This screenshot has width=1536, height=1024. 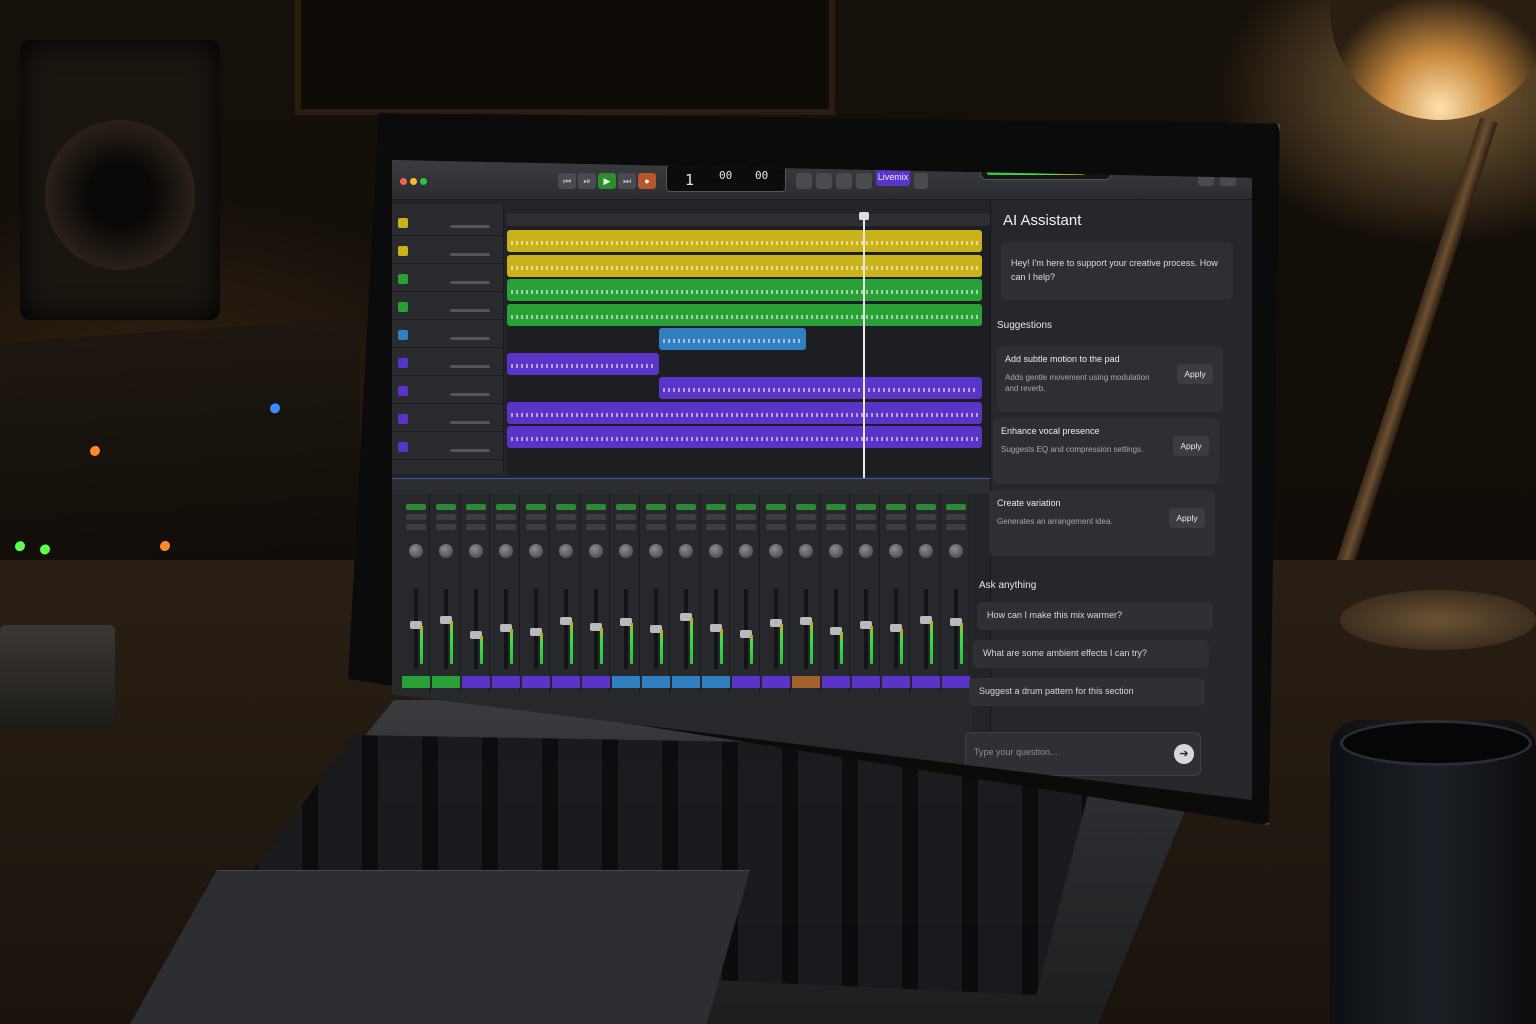 I want to click on stop-button: ⏯, so click(x=587, y=181).